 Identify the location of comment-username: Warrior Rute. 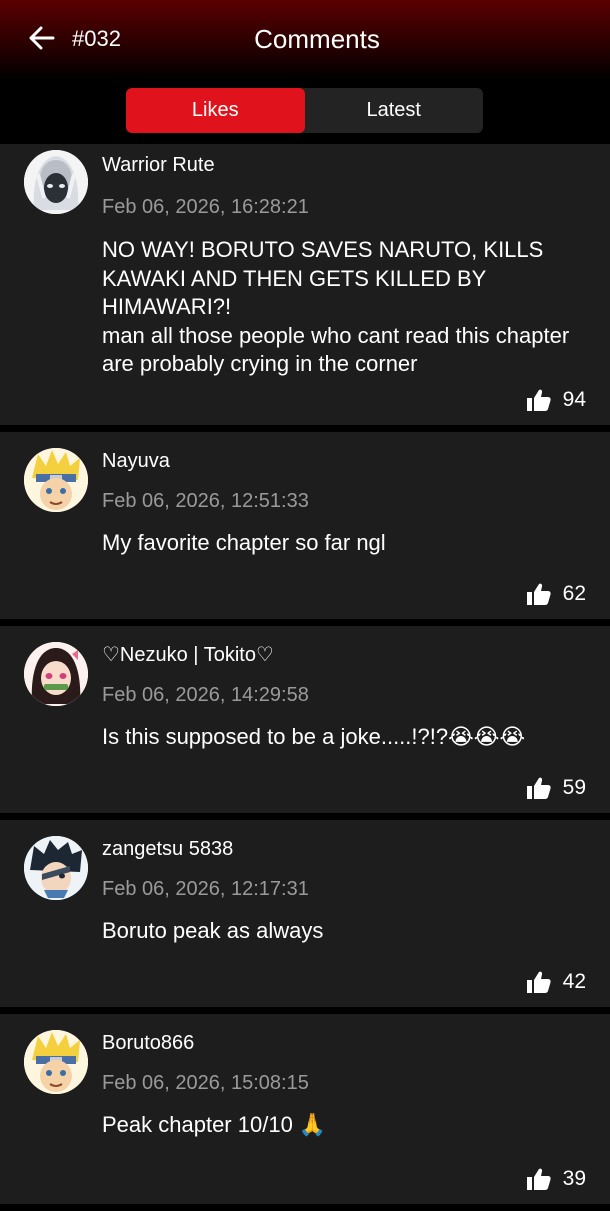
(158, 165).